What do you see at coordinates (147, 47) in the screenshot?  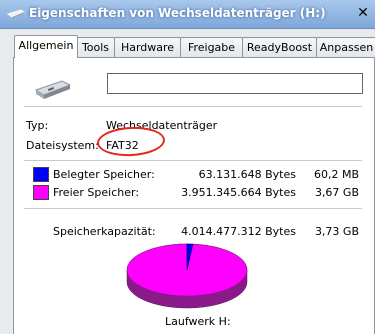 I see `tab-hardware: Hardware` at bounding box center [147, 47].